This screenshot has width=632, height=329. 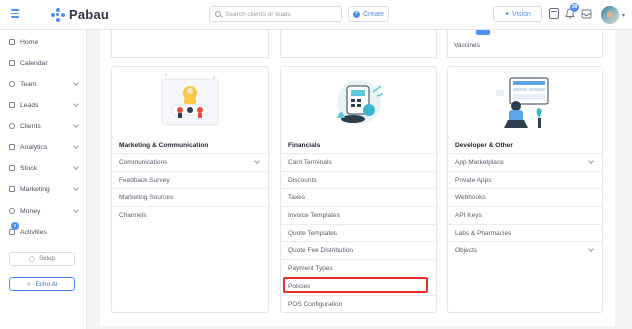 What do you see at coordinates (190, 102) in the screenshot?
I see `marketing-illustration` at bounding box center [190, 102].